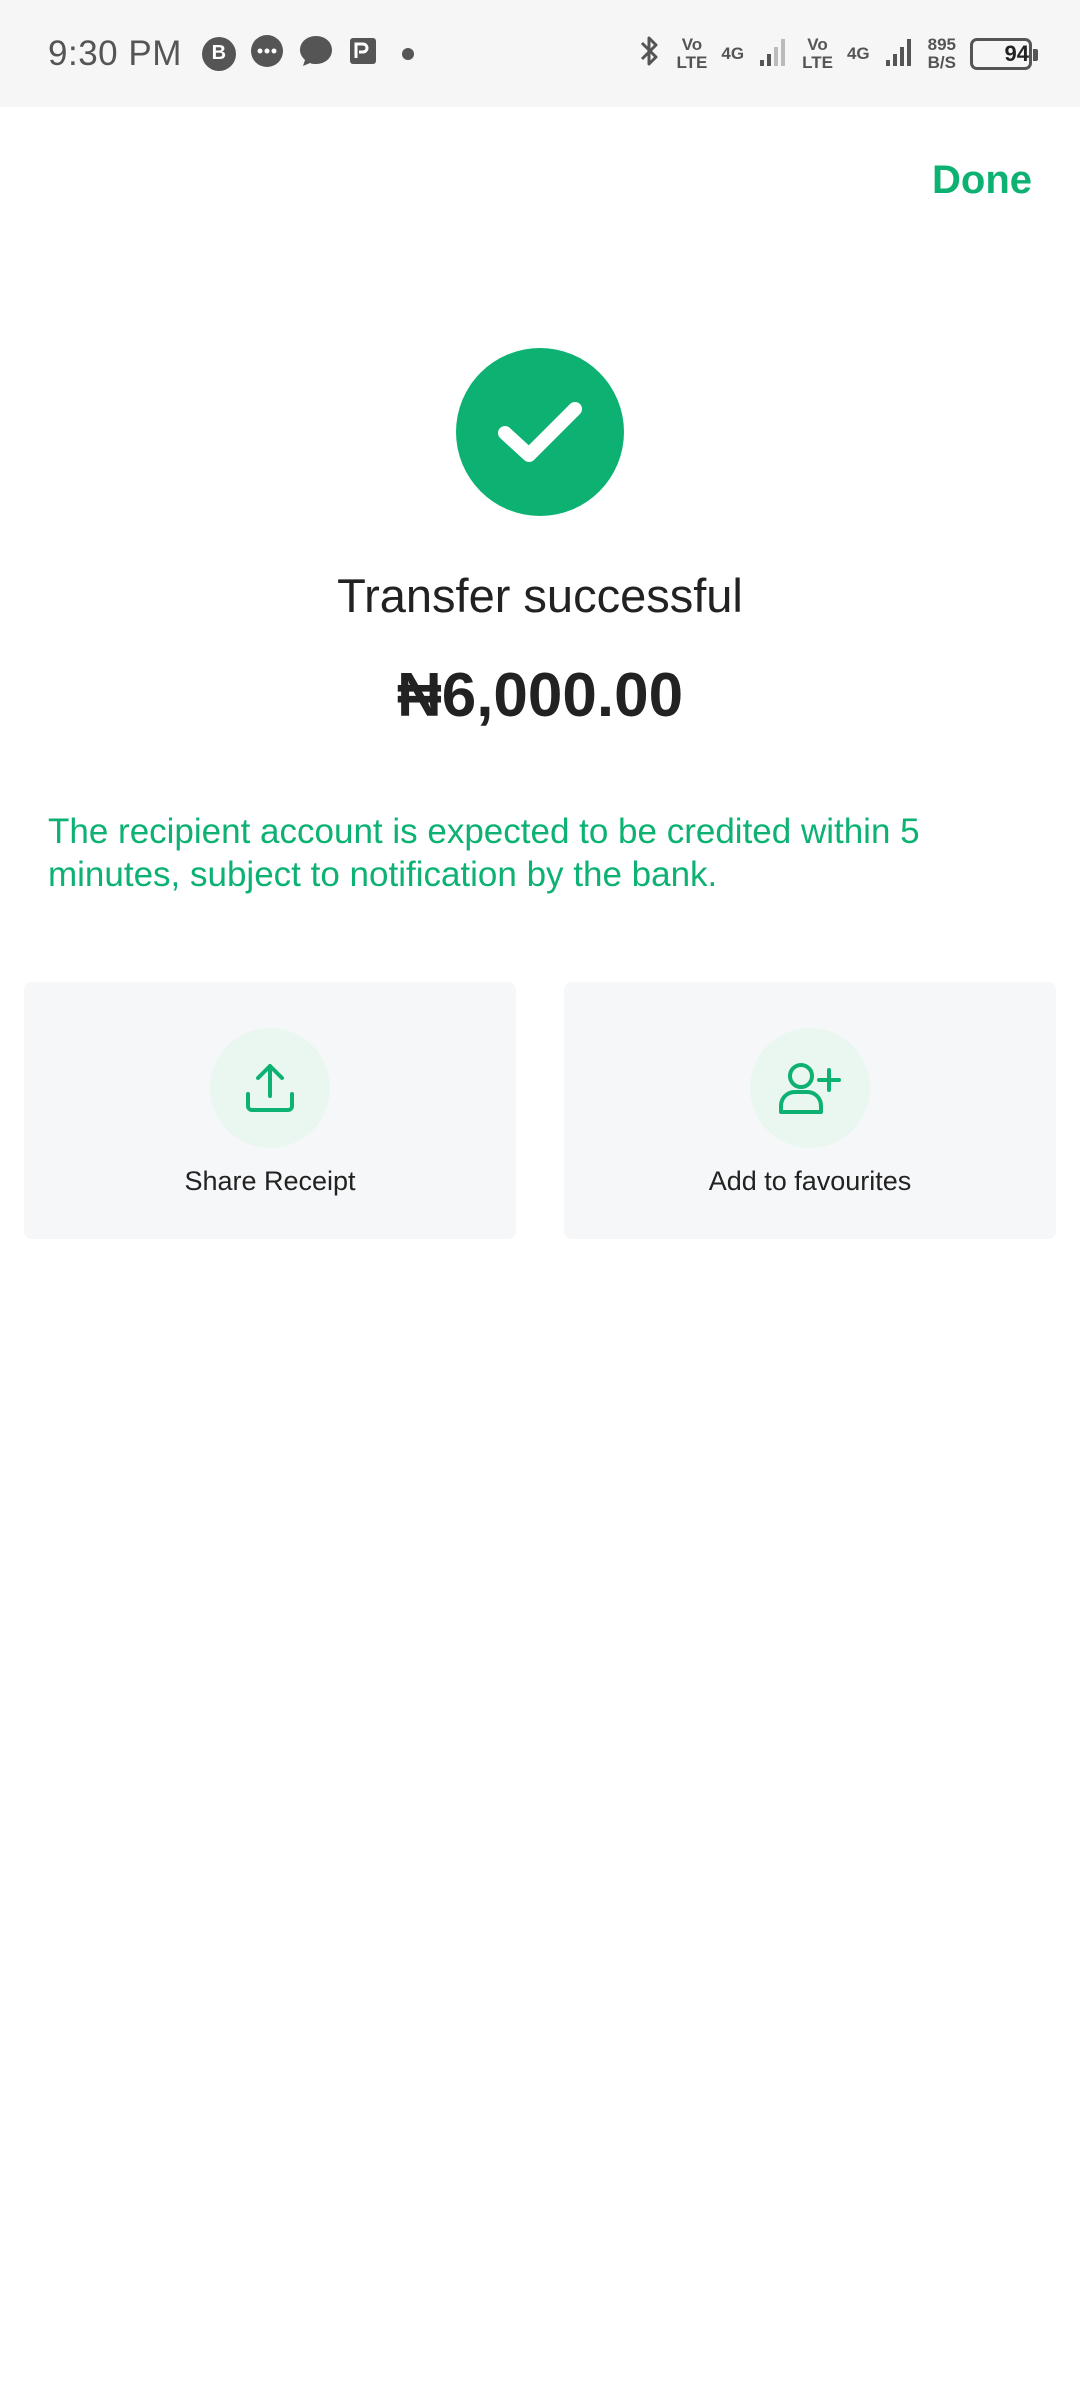 This screenshot has width=1080, height=2400. I want to click on sim2-network: 4G, so click(858, 53).